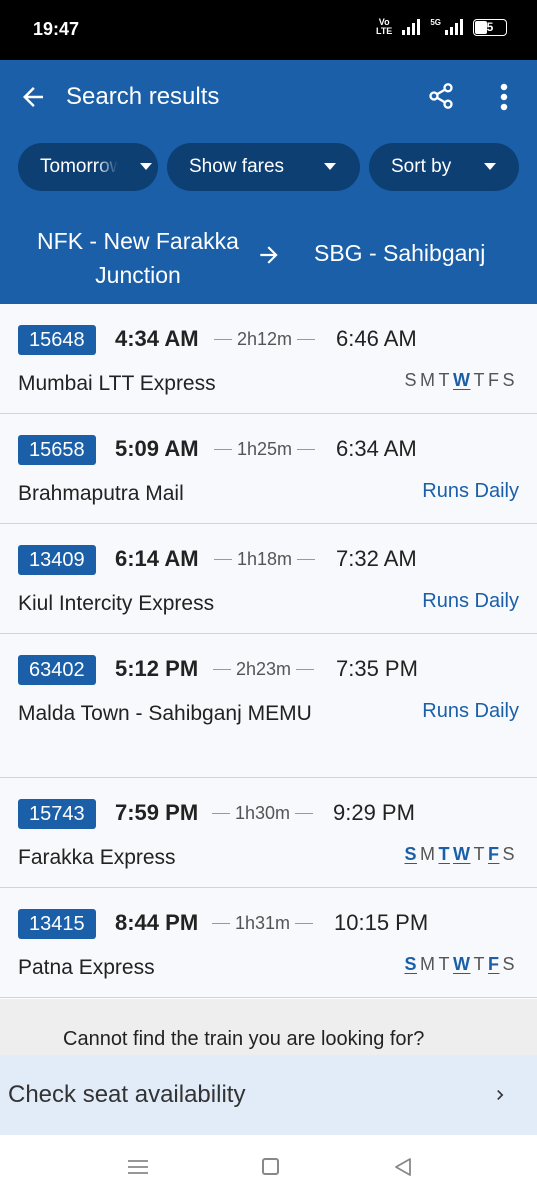 Image resolution: width=537 pixels, height=1200 pixels. Describe the element at coordinates (97, 857) in the screenshot. I see `train-name: Farakka Express` at that location.